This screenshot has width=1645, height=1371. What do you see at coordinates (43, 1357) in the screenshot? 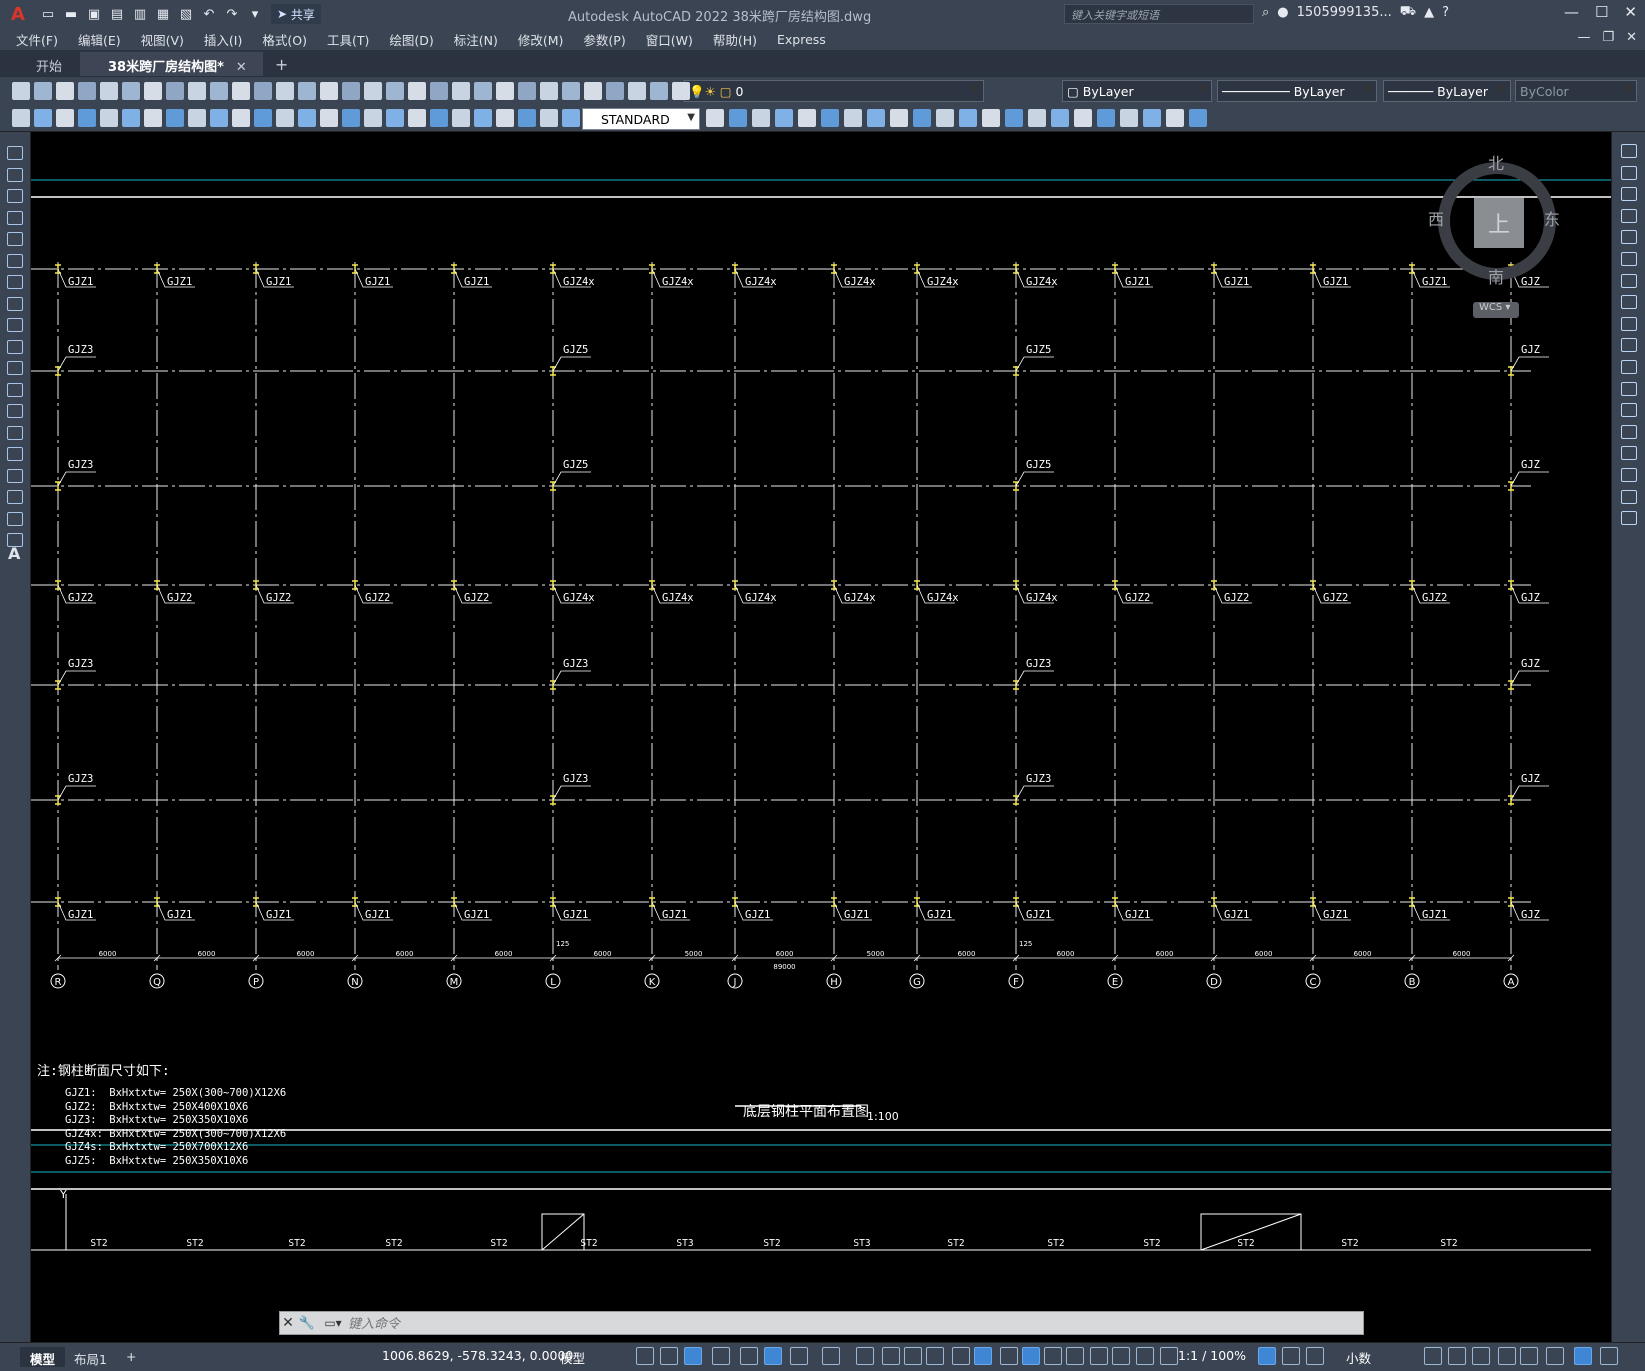
I see `tab-model: 模型` at bounding box center [43, 1357].